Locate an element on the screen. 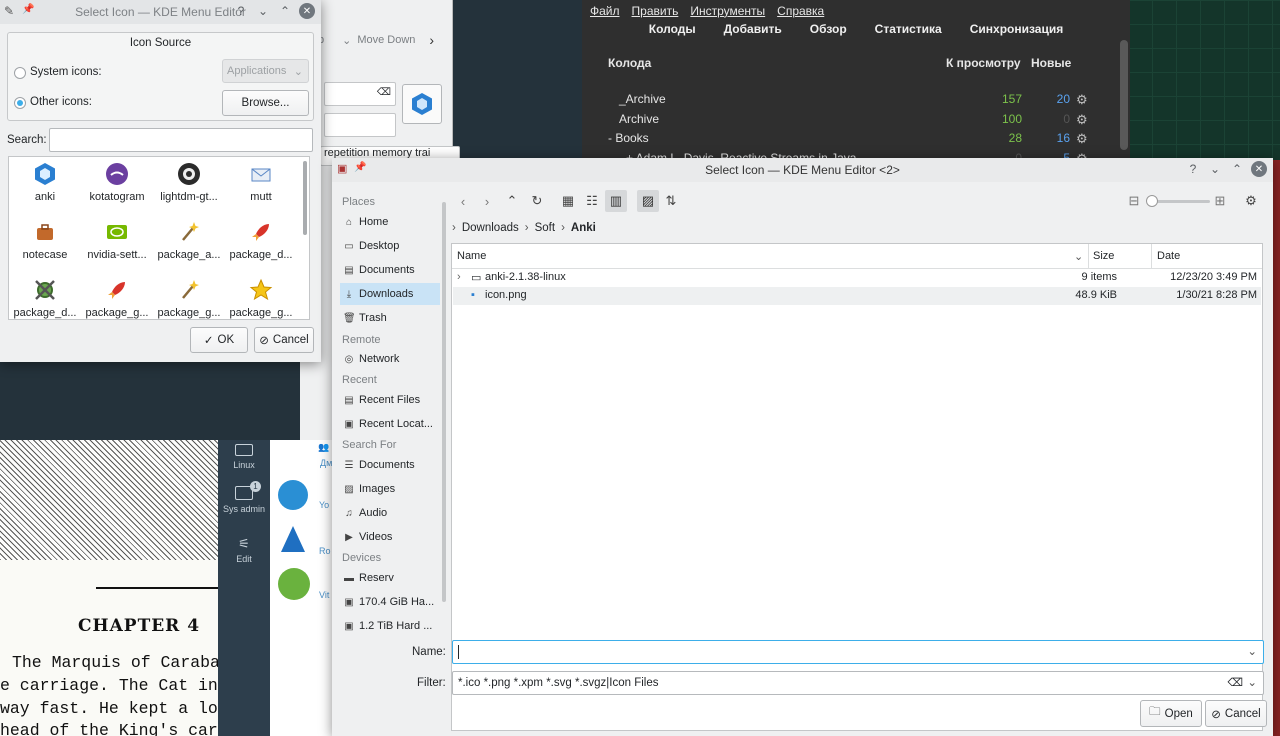  search-audio: ♫ Audio is located at coordinates (390, 513).